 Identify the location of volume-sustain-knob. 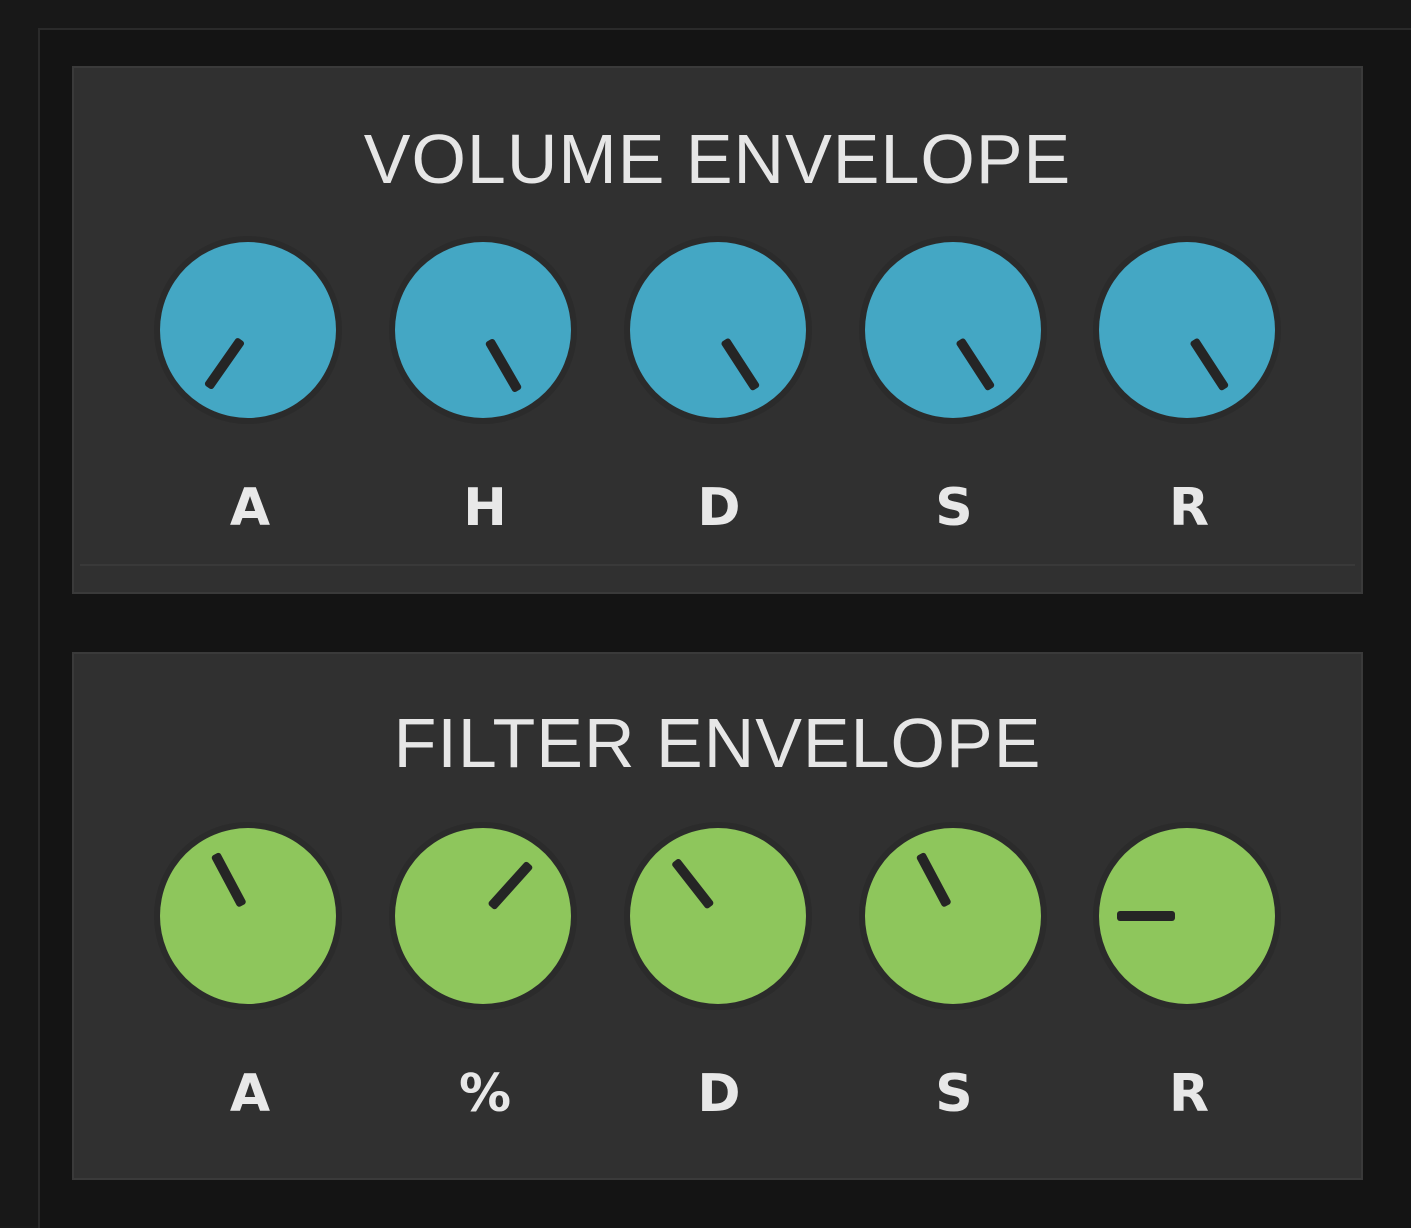
(953, 330).